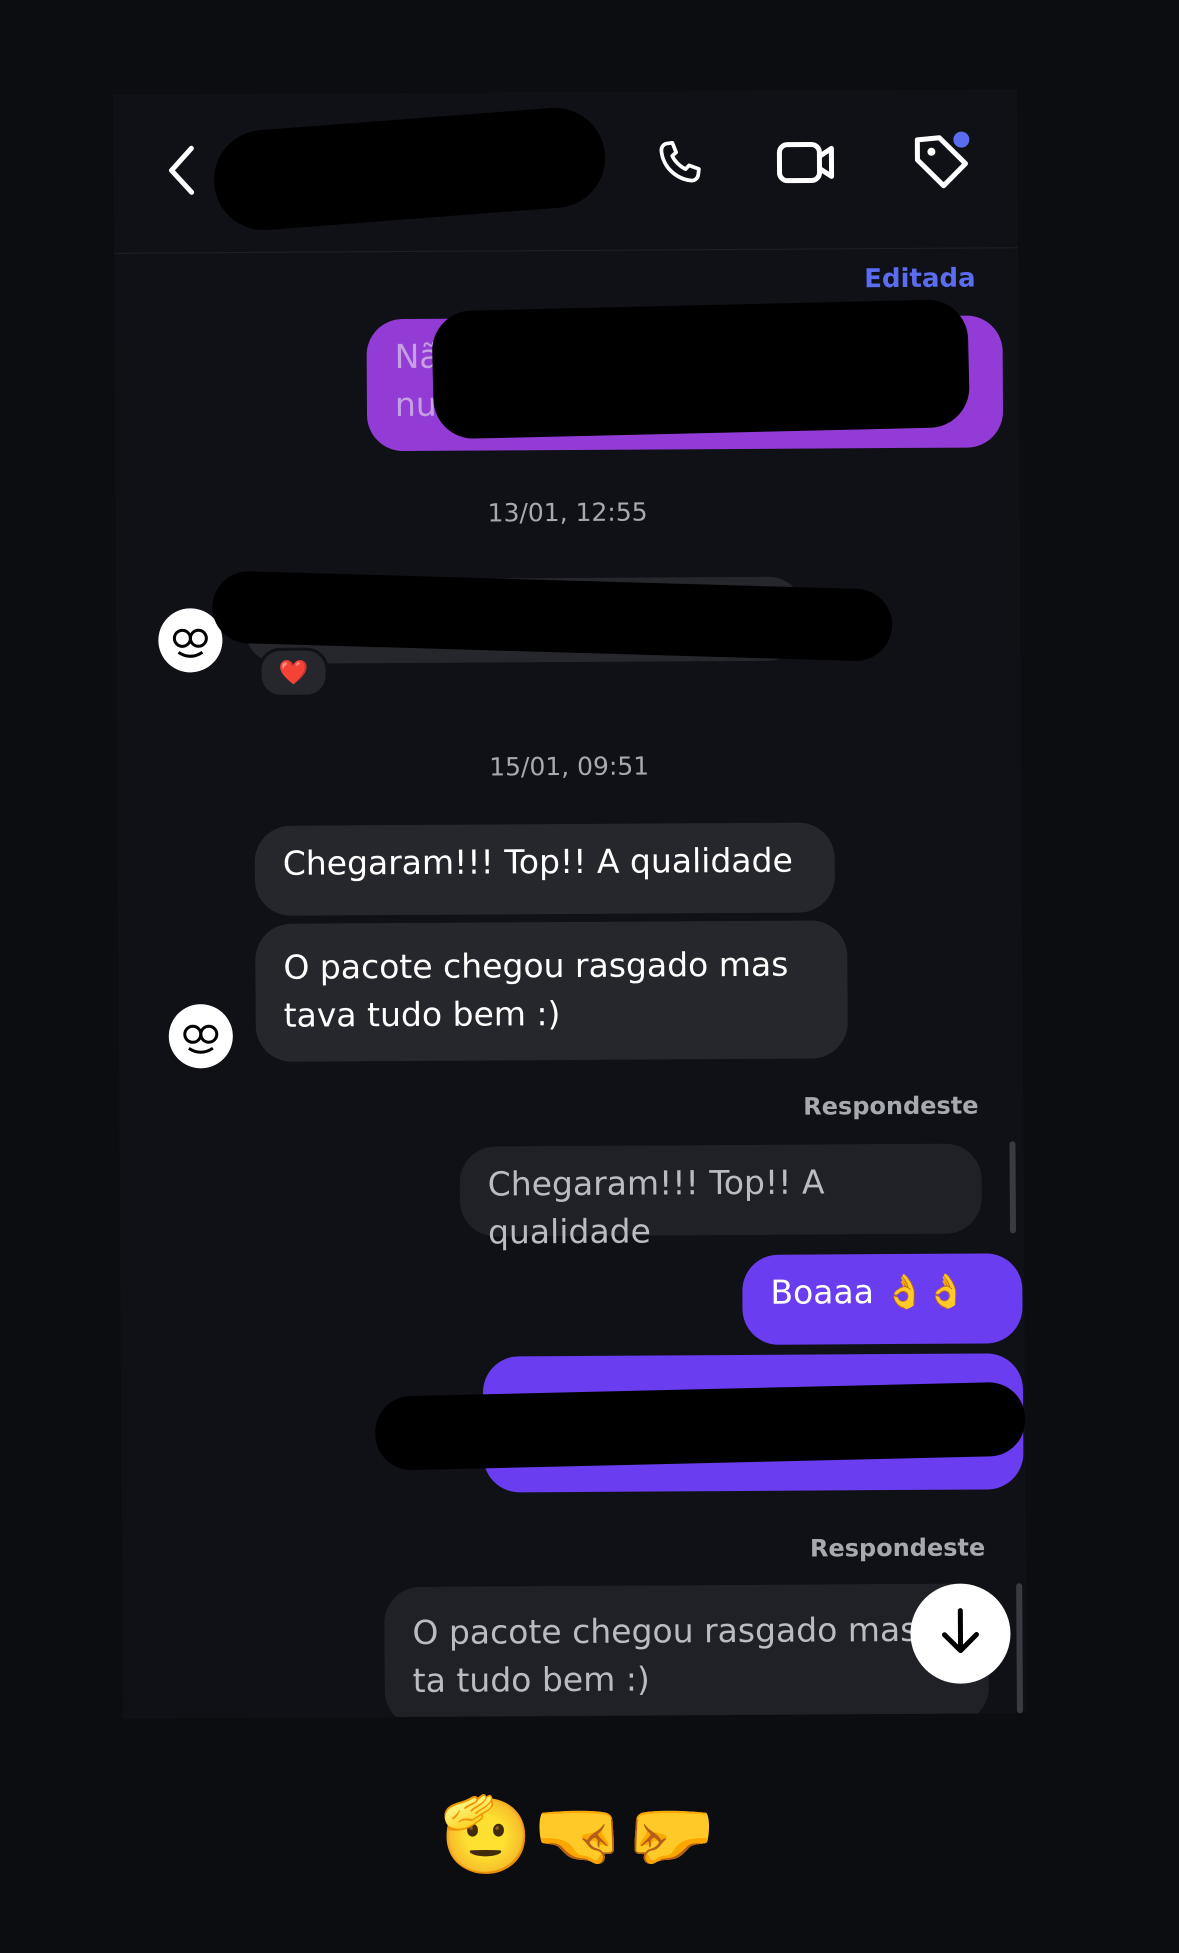  I want to click on video-camera-icon, so click(806, 162).